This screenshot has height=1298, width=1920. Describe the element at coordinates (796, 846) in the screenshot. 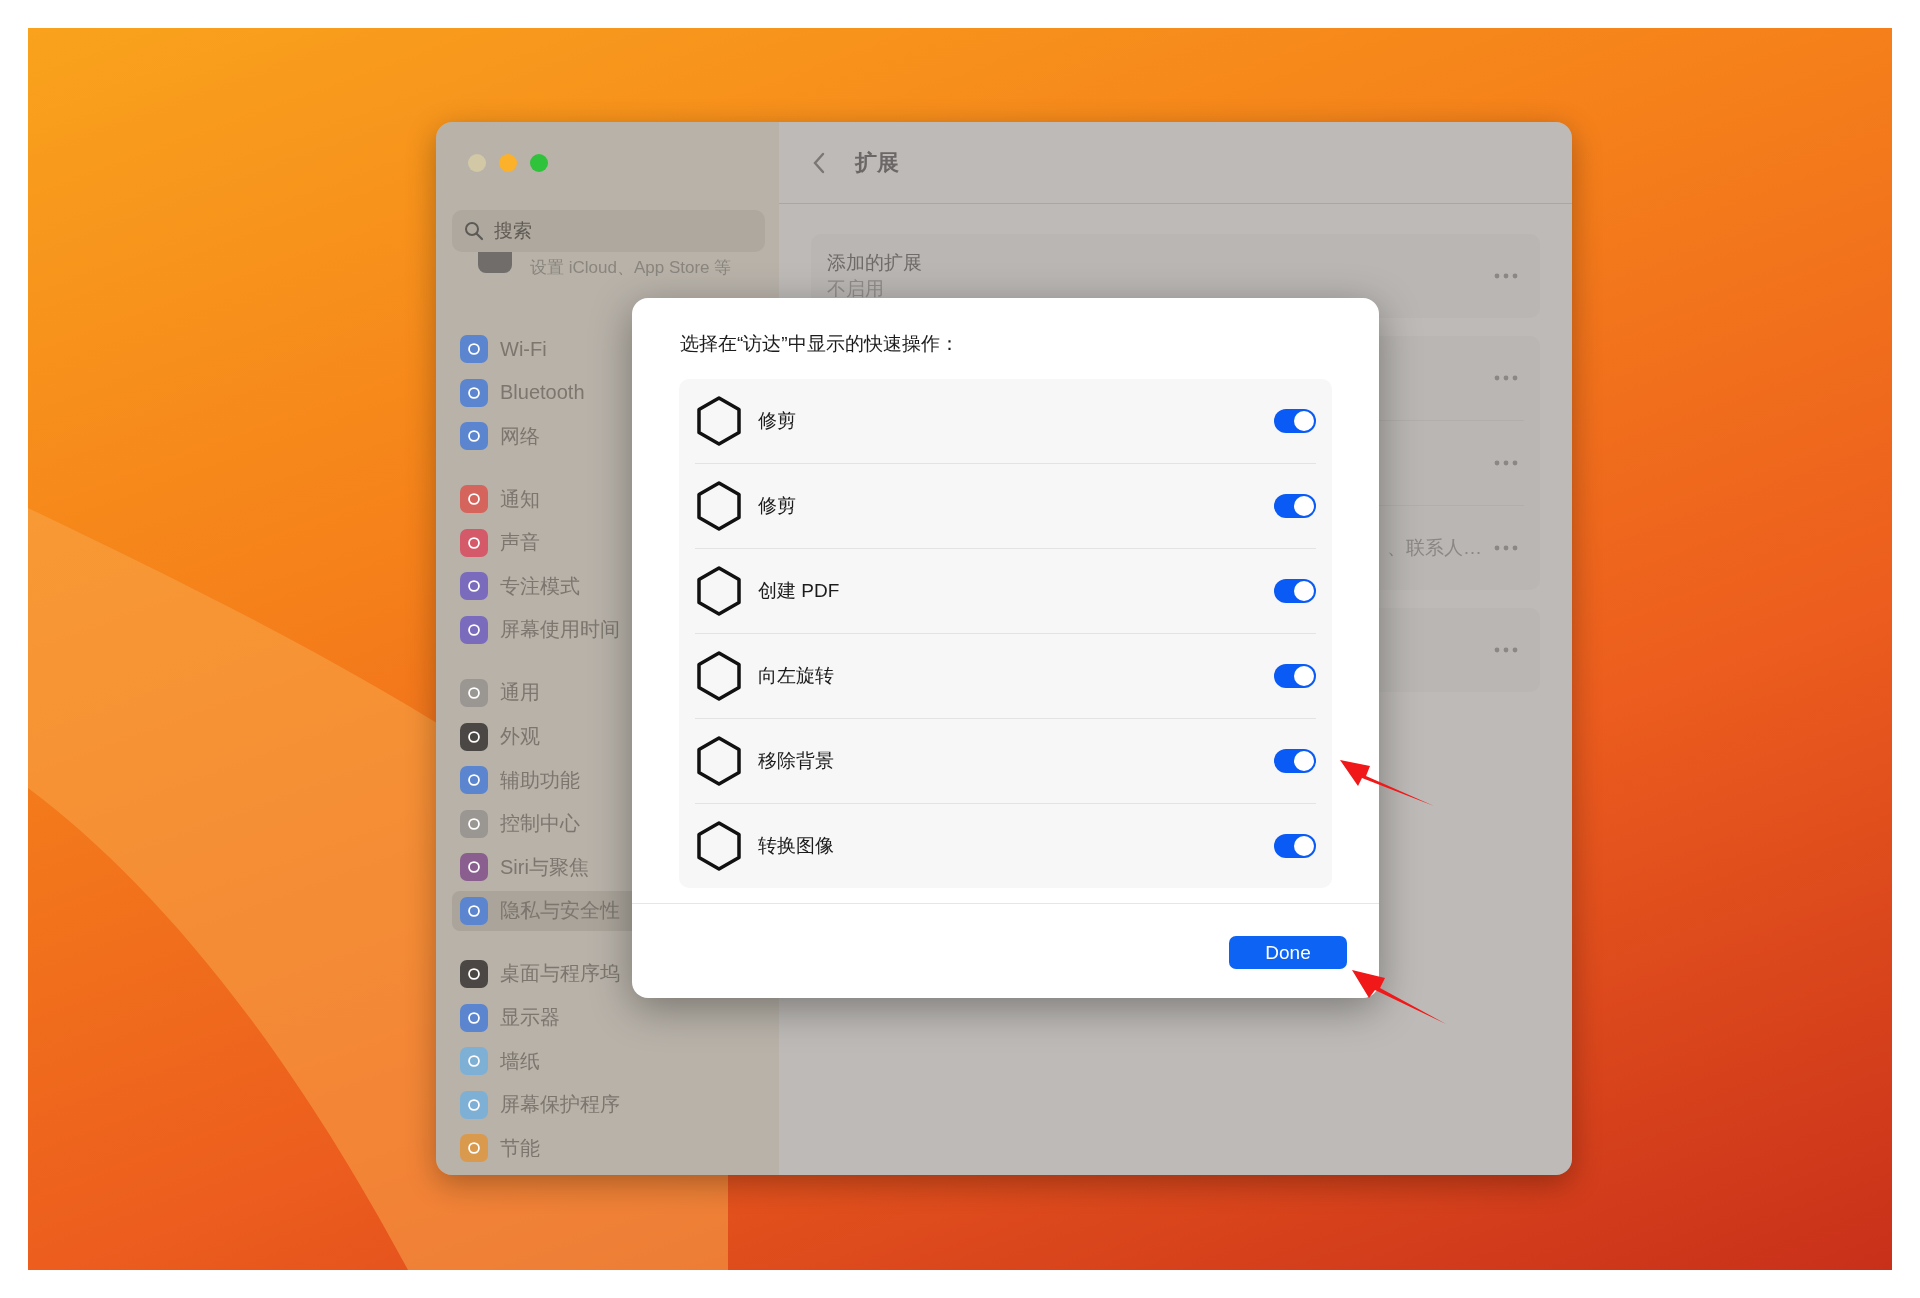

I see `action-label: 转换图像` at that location.